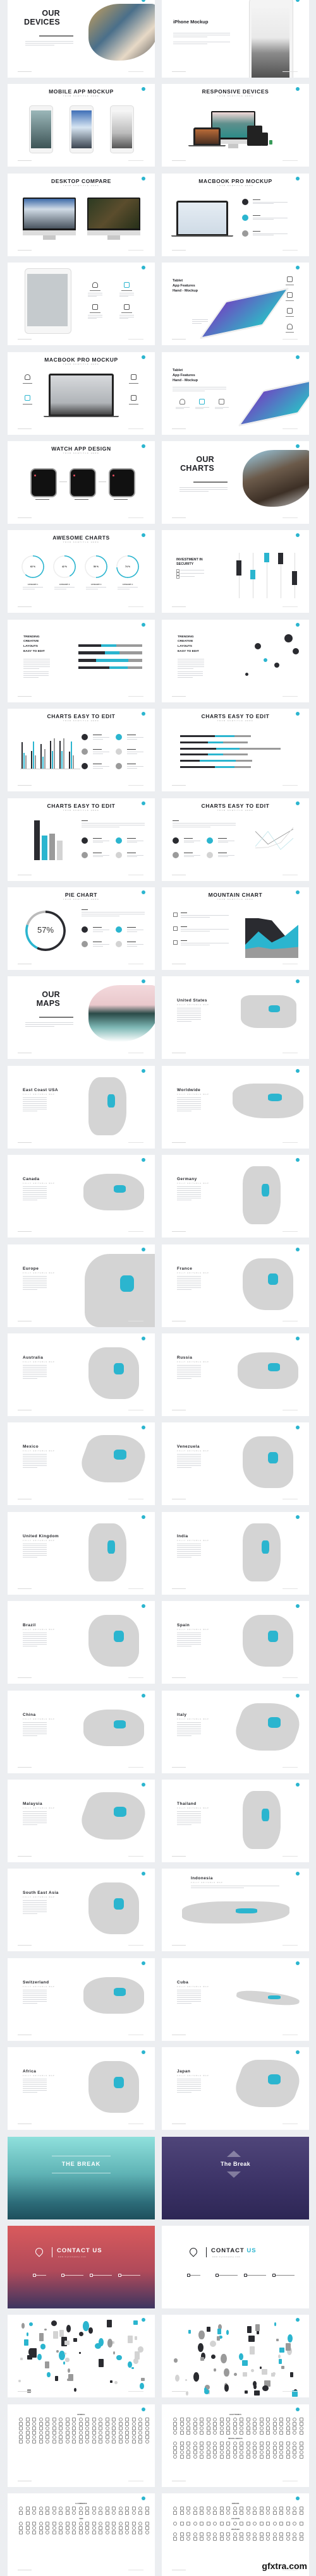 The height and width of the screenshot is (2576, 316). What do you see at coordinates (284, 2566) in the screenshot?
I see `watermark: gfxtra.com` at bounding box center [284, 2566].